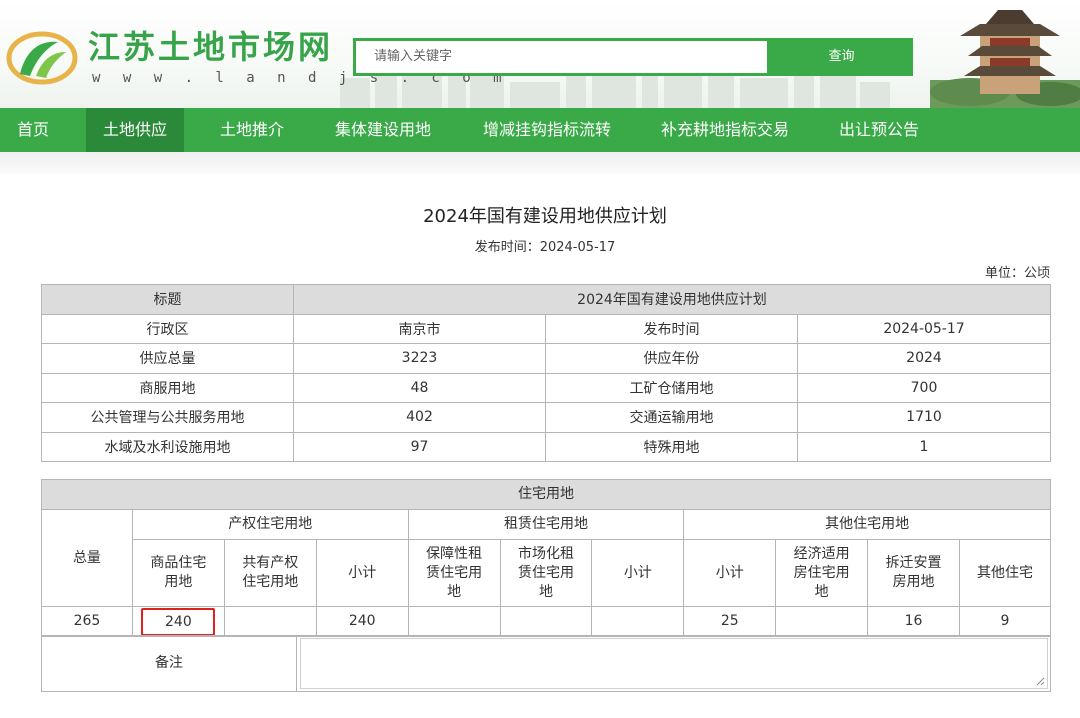 The image size is (1080, 718). I want to click on nav-item-pre-announcement: 出让预公告, so click(879, 130).